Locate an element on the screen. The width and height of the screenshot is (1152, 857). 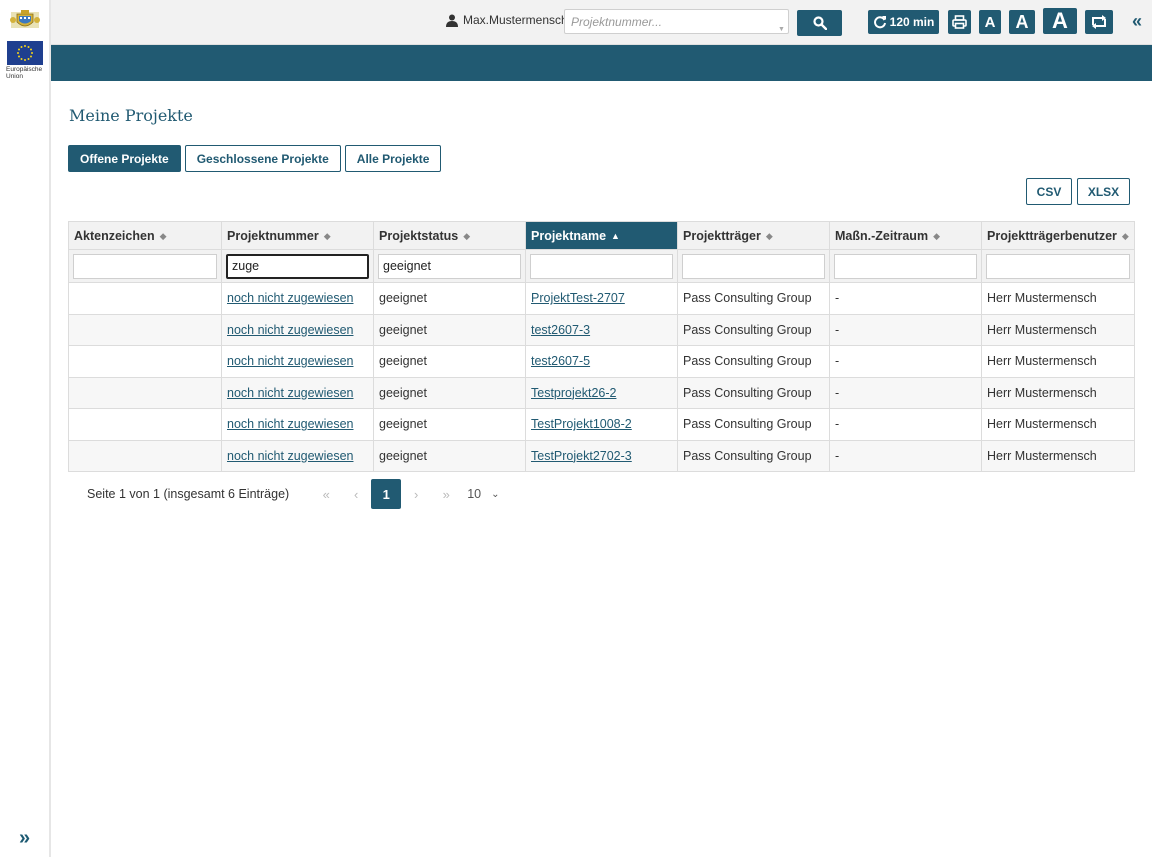
column-header-projektname: Projektname ▲ is located at coordinates (601, 235).